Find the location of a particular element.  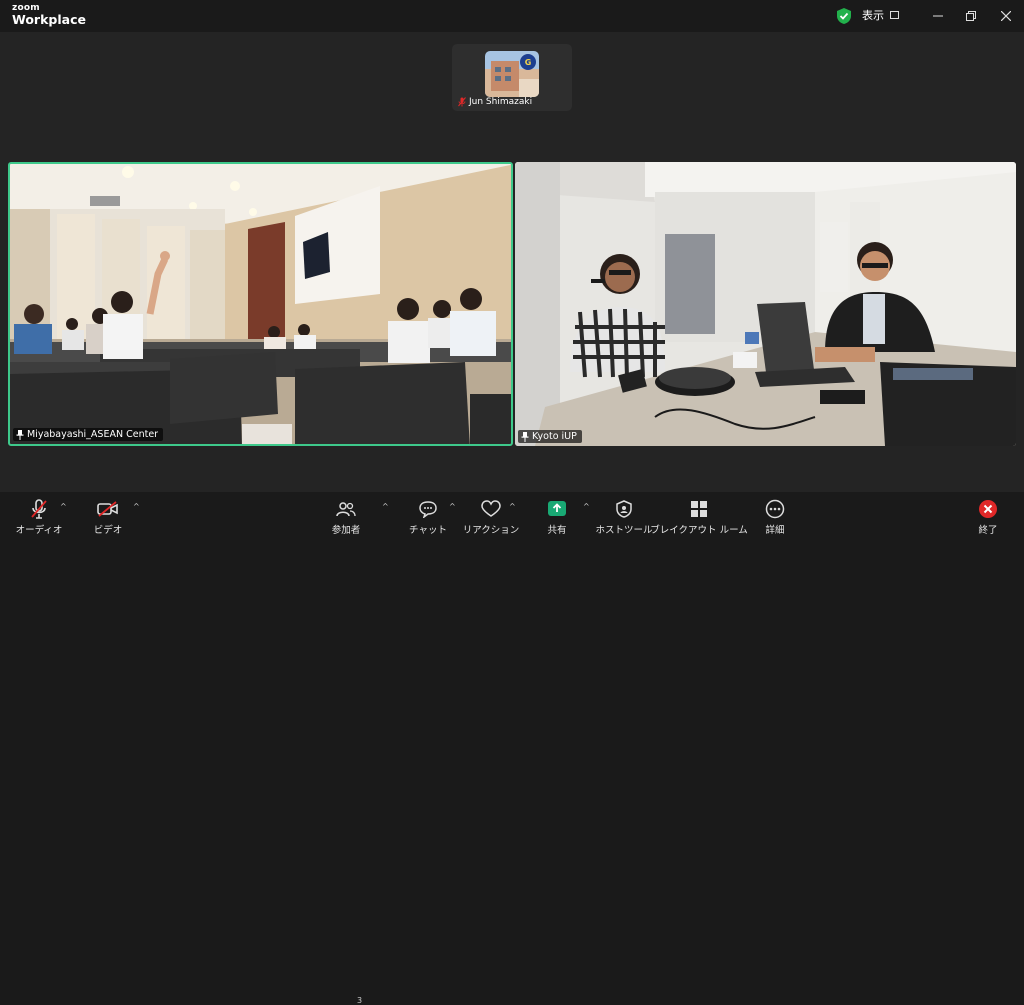

reactions-options-caret: ^ is located at coordinates (512, 506).